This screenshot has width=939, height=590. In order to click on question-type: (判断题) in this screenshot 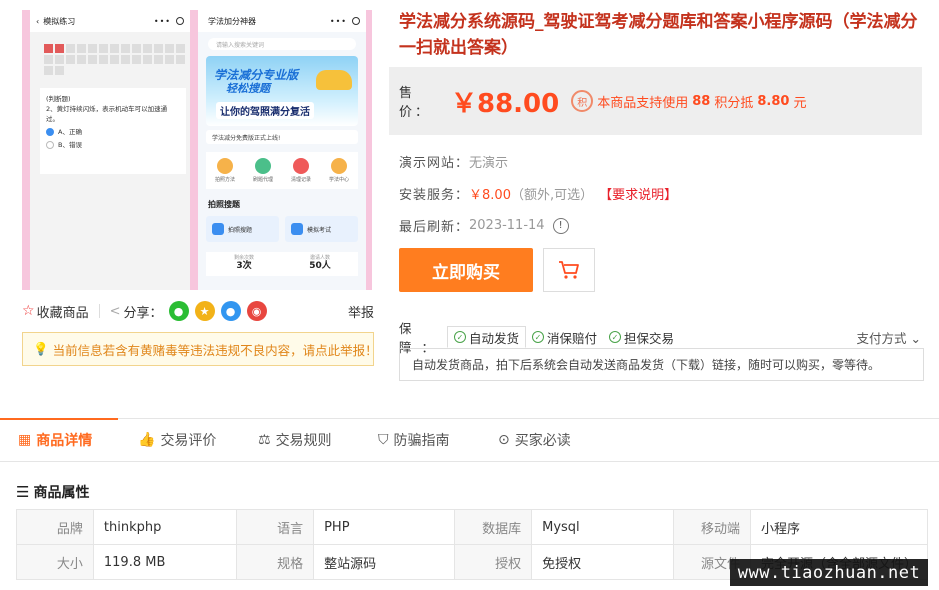, I will do `click(58, 99)`.